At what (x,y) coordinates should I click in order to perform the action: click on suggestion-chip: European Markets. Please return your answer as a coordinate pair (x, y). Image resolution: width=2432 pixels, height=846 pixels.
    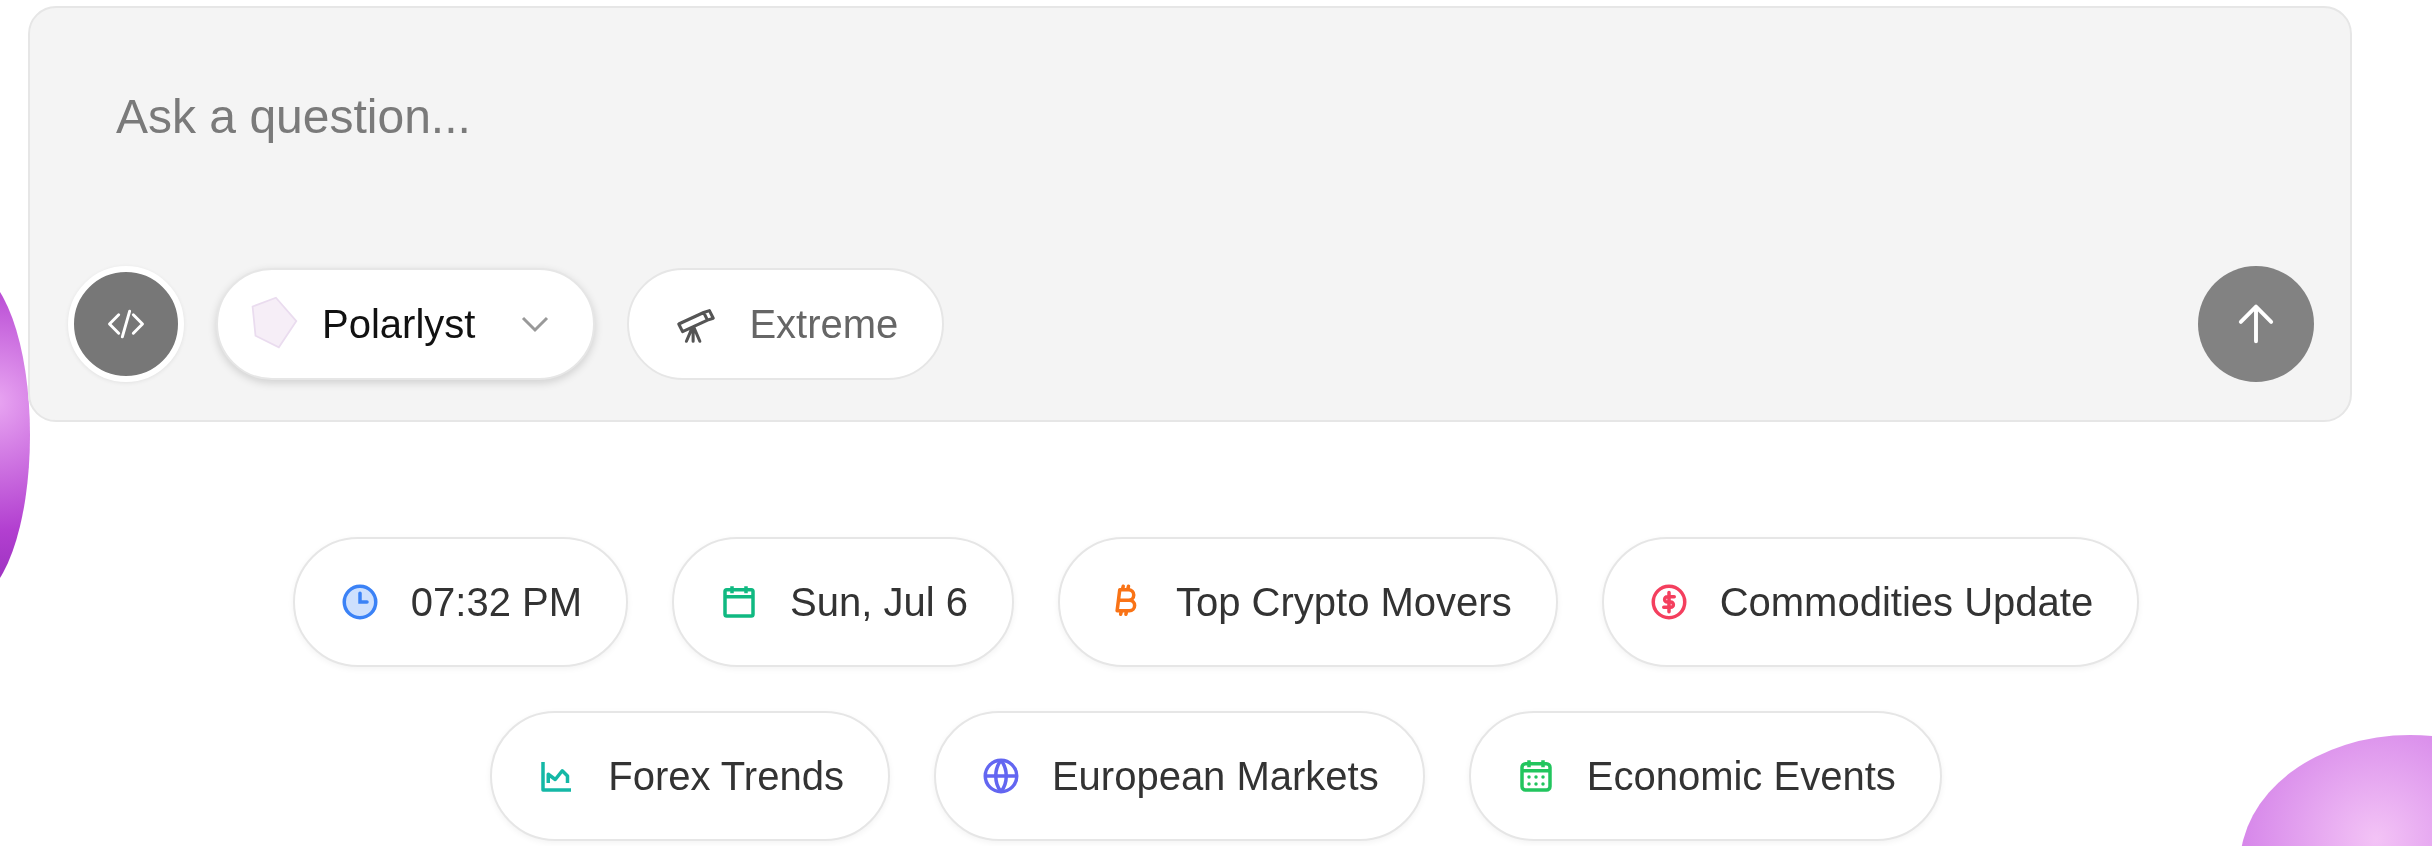
    Looking at the image, I should click on (1179, 776).